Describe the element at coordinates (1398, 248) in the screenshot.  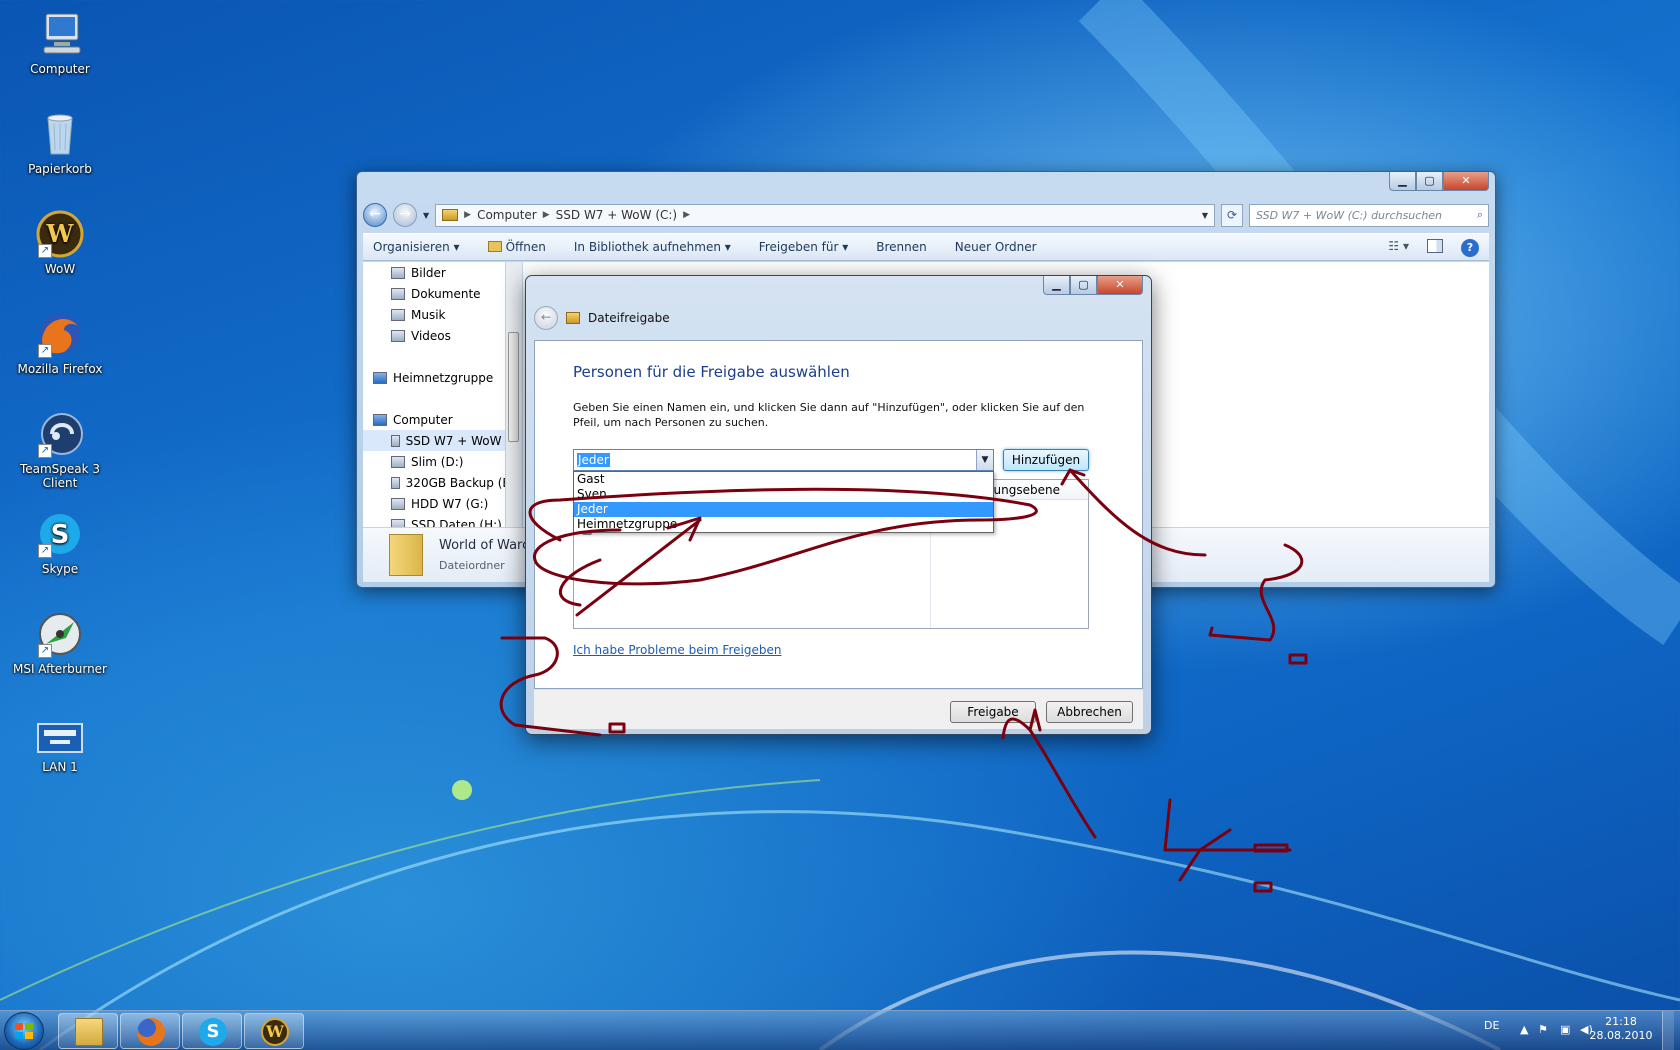
I see `view-options-icon: ☷ ▾` at that location.